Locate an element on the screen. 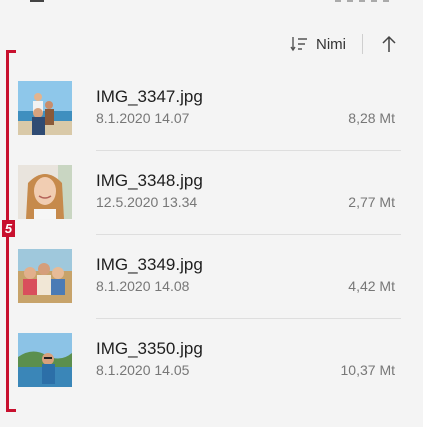 The width and height of the screenshot is (423, 427). file-name: IMG_3347.jpg is located at coordinates (149, 96).